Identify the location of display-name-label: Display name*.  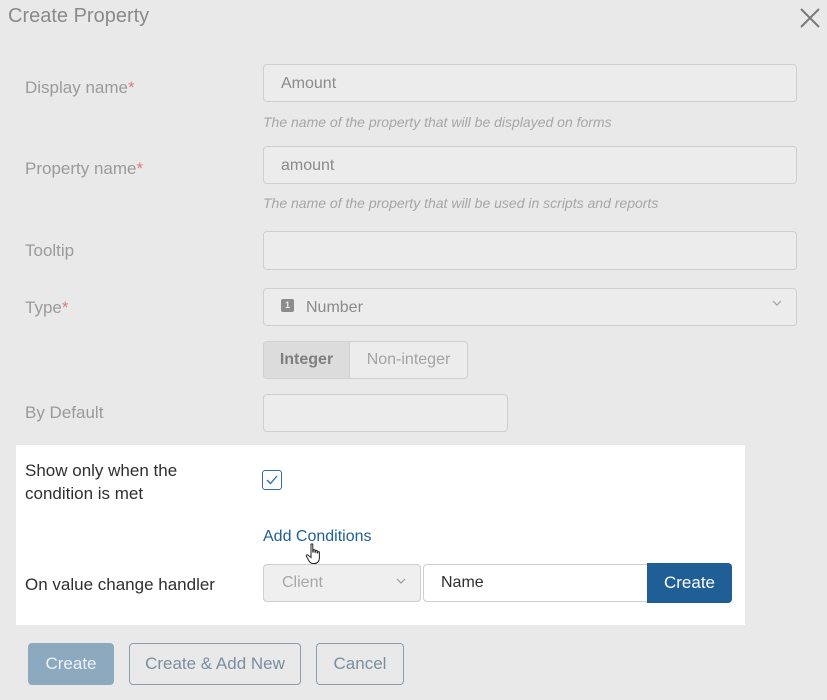
(80, 87).